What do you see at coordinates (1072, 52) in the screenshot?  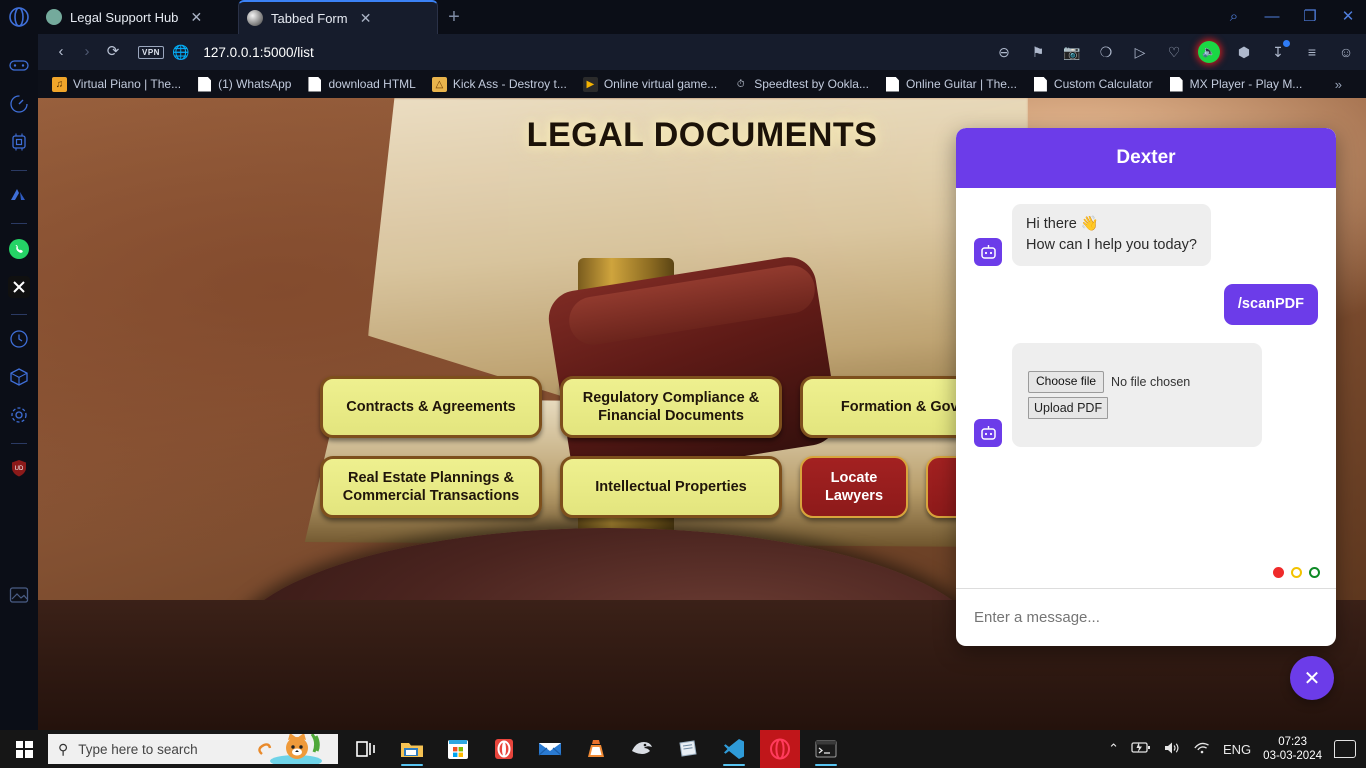 I see `snapshot-icon: 📷` at bounding box center [1072, 52].